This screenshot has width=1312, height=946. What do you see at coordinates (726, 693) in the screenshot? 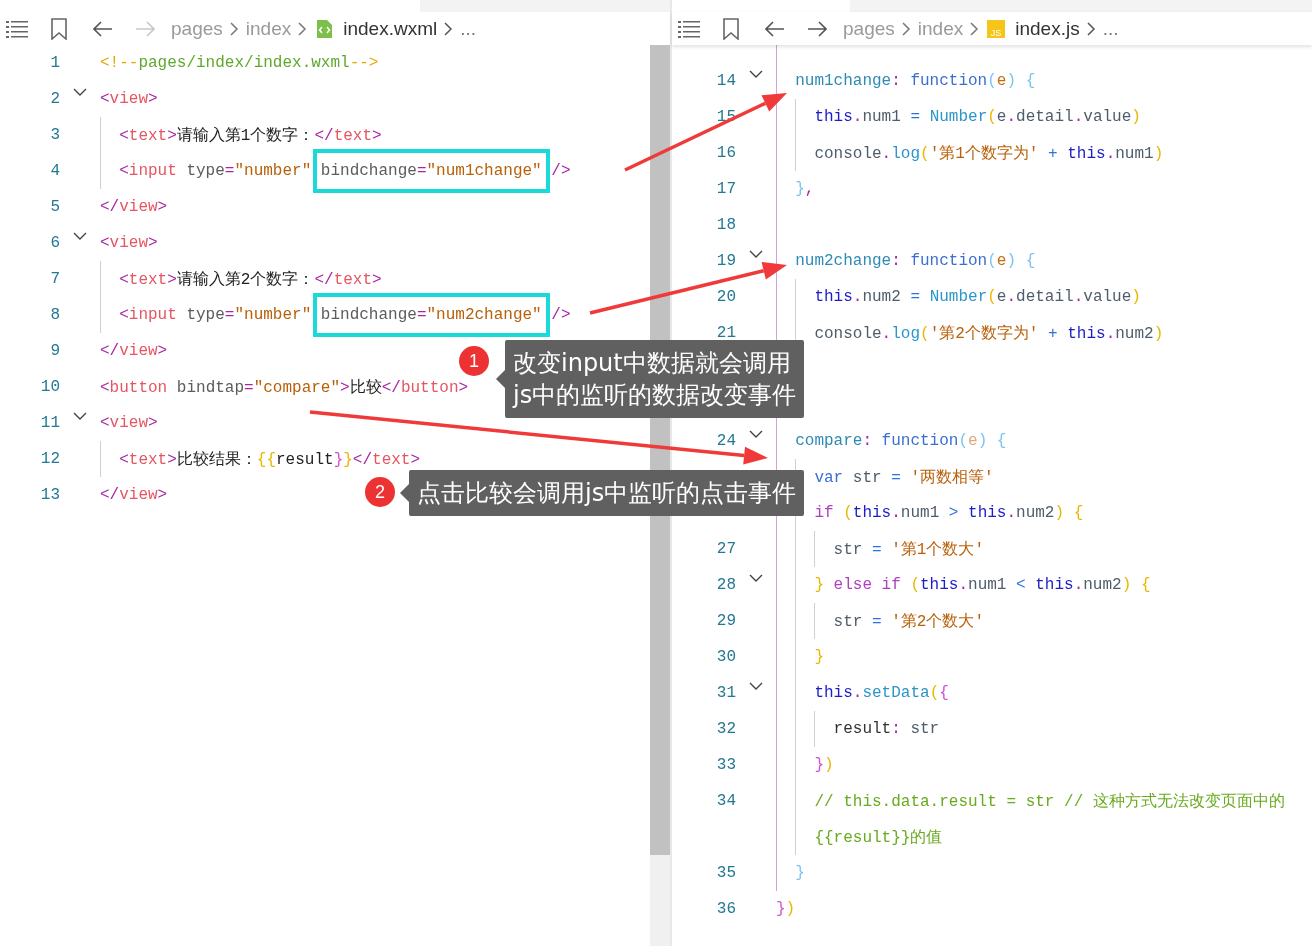
I see `line-number: 31` at bounding box center [726, 693].